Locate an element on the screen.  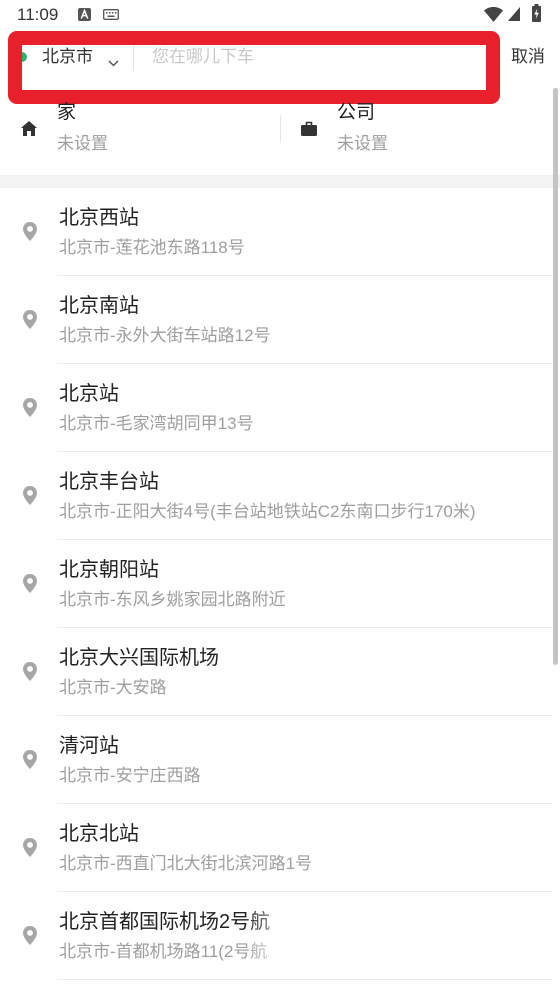
place-item: 北京西站 北京市-莲花池东路118号 is located at coordinates (280, 232).